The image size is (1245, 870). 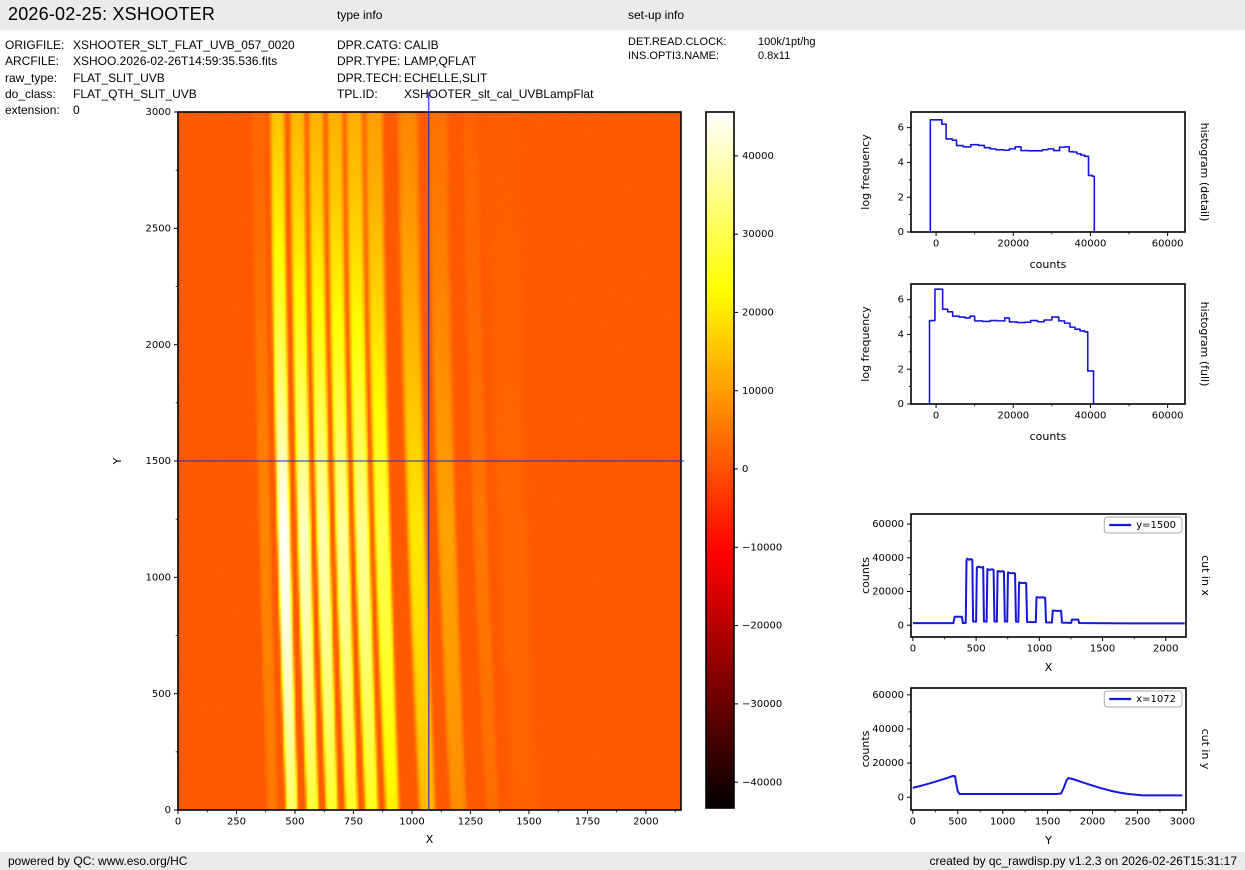 I want to click on type-info-row: DPR.TECH: ECHELLE,SLIT, so click(x=465, y=78).